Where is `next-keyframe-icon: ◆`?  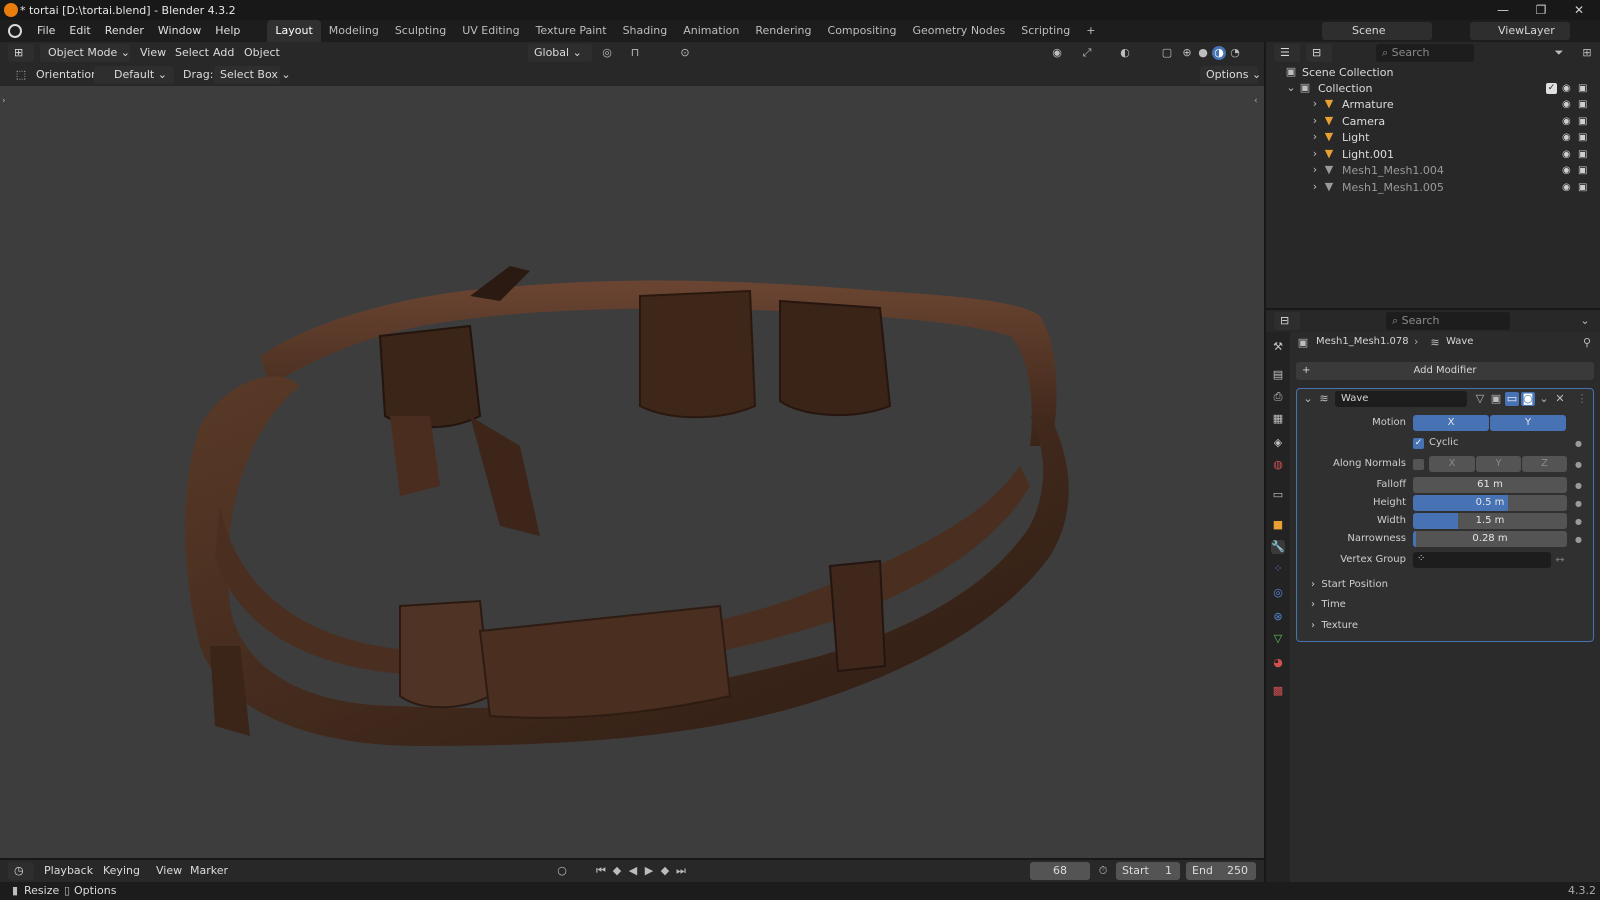 next-keyframe-icon: ◆ is located at coordinates (665, 871).